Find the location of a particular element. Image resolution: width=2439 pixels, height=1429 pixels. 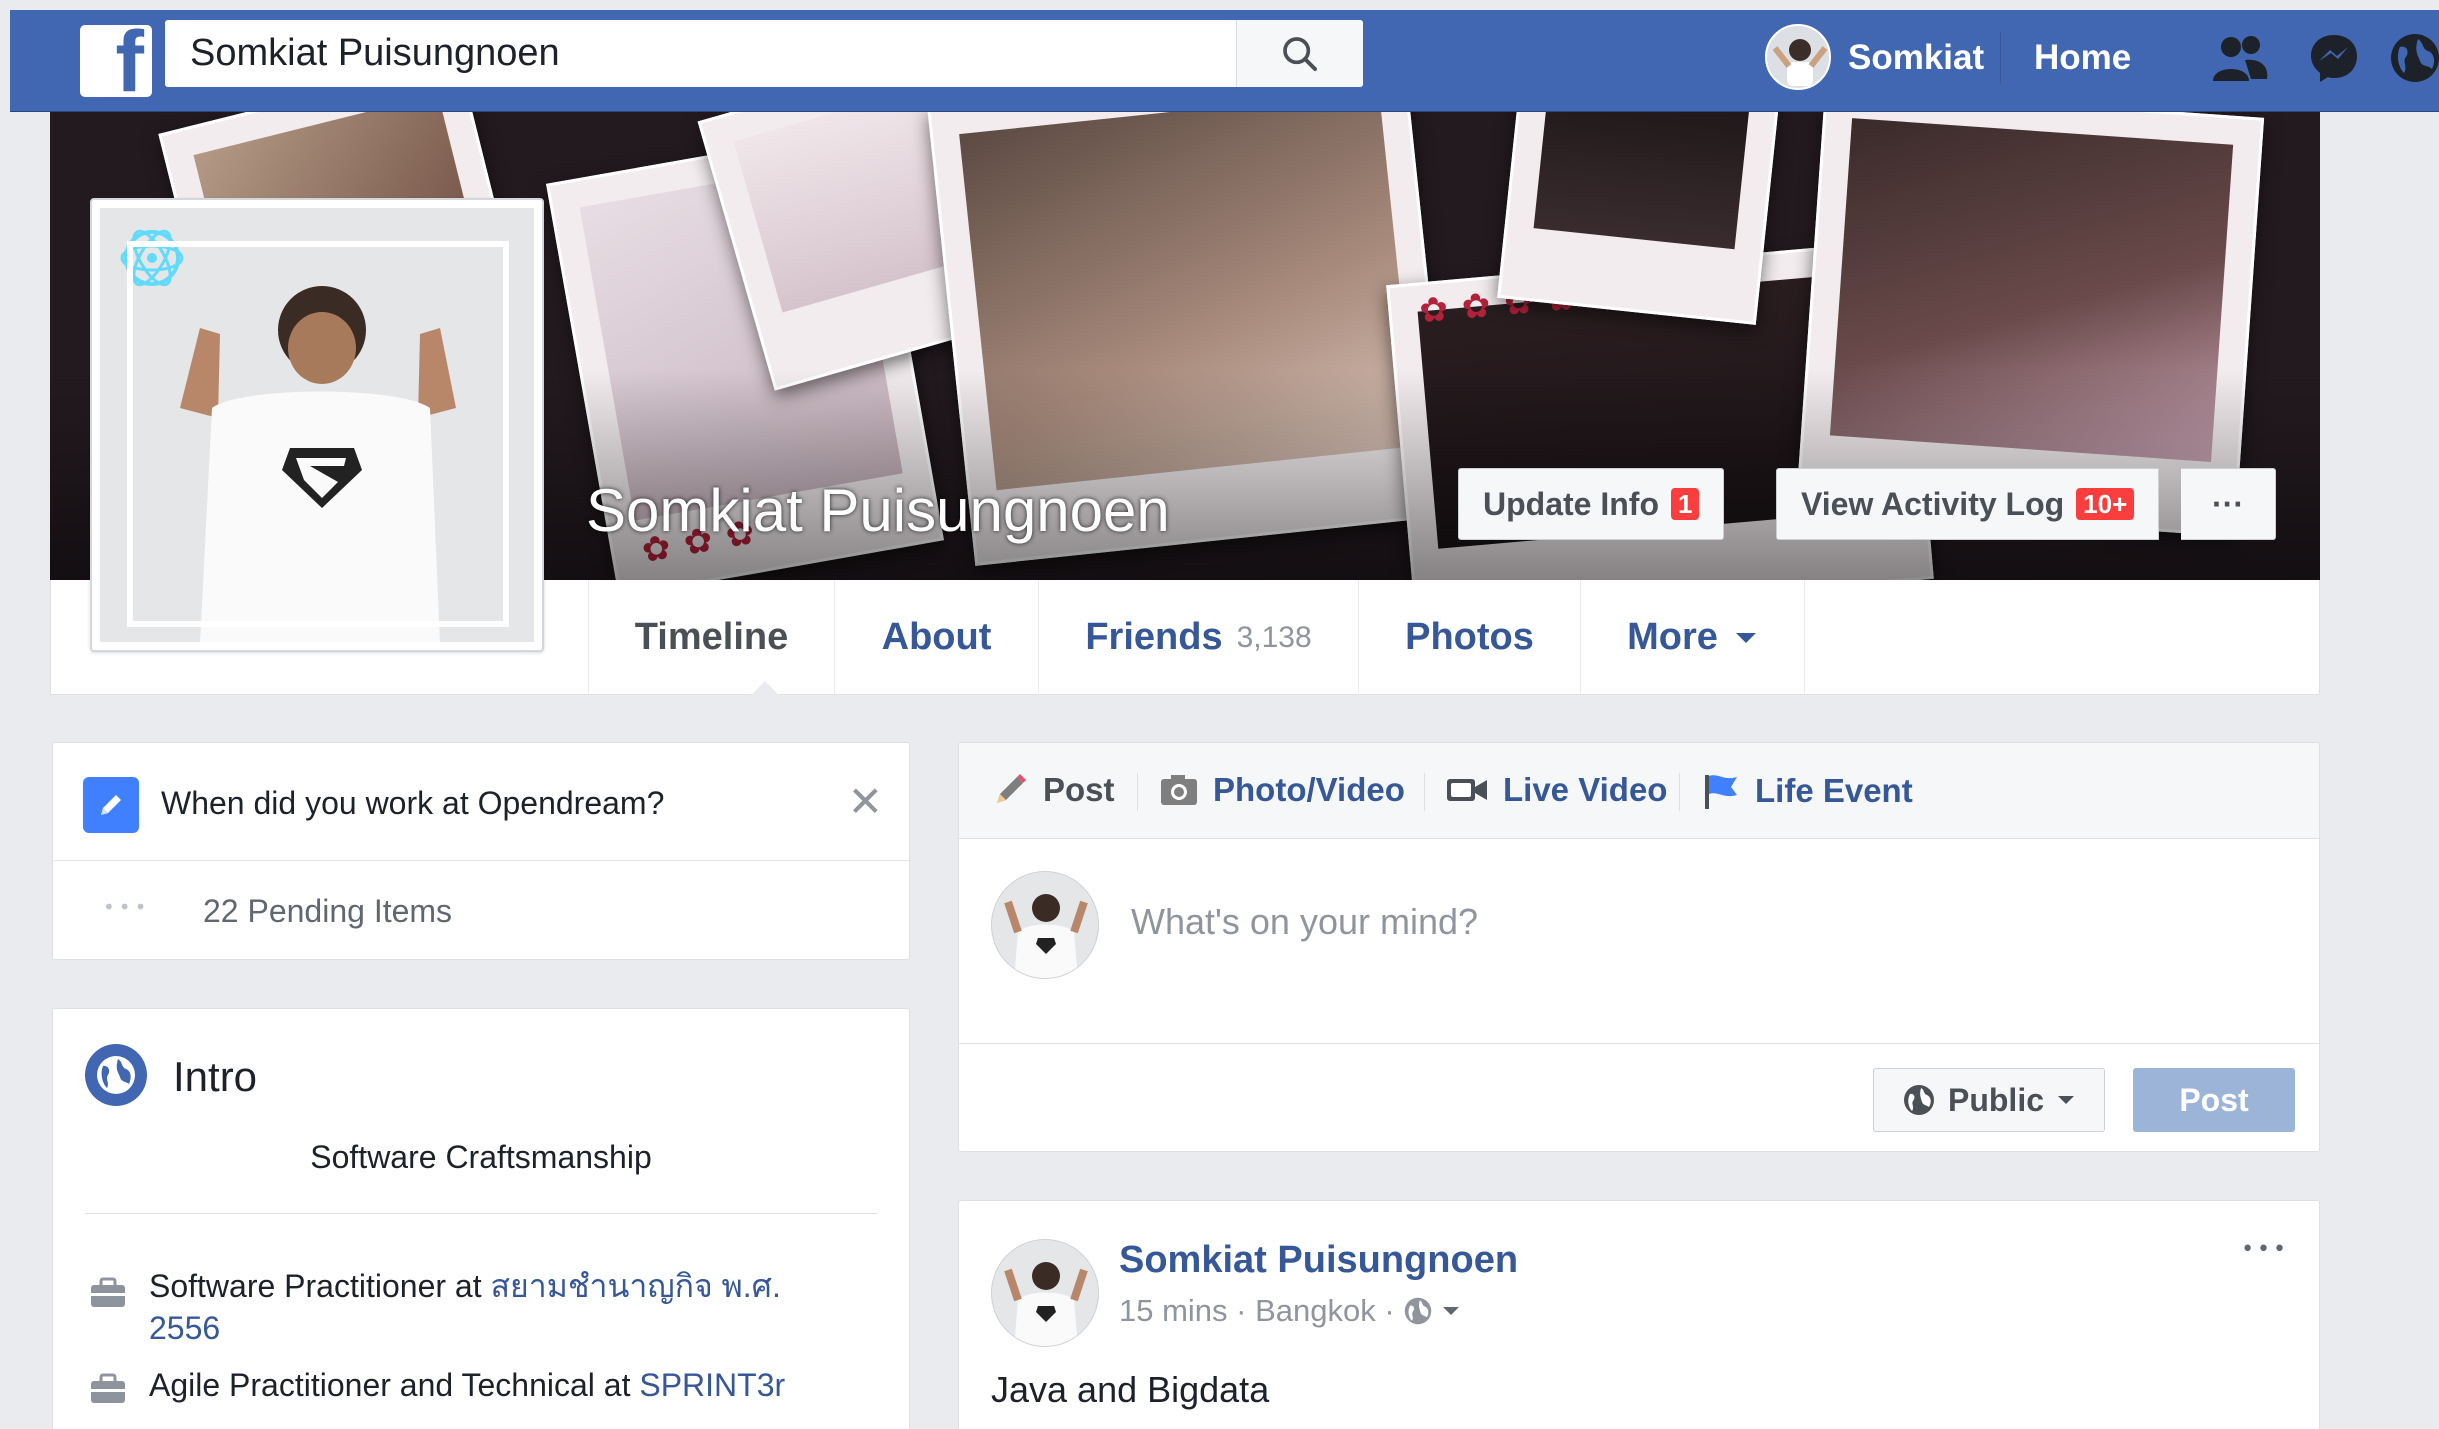

pending-items-link: 22 Pending Items is located at coordinates (327, 911).